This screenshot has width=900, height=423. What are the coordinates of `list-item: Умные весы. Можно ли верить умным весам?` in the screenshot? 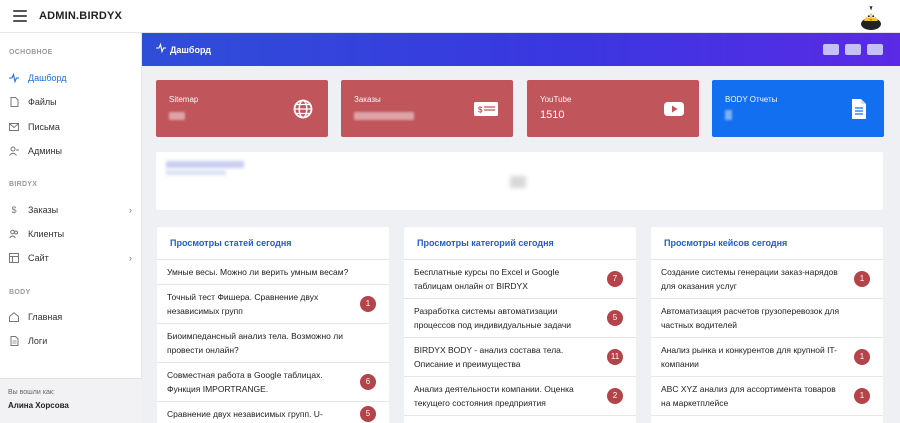 It's located at (273, 272).